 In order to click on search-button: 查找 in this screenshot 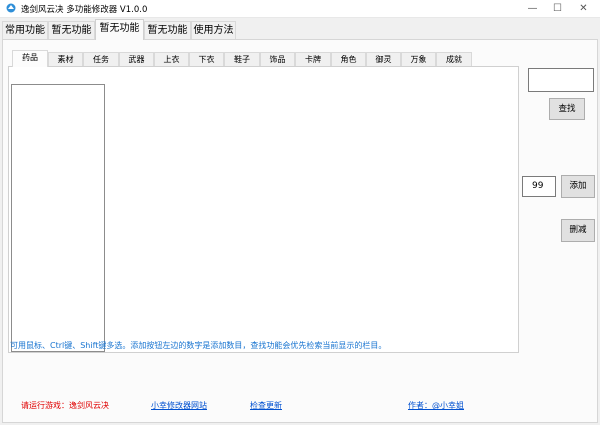, I will do `click(567, 109)`.